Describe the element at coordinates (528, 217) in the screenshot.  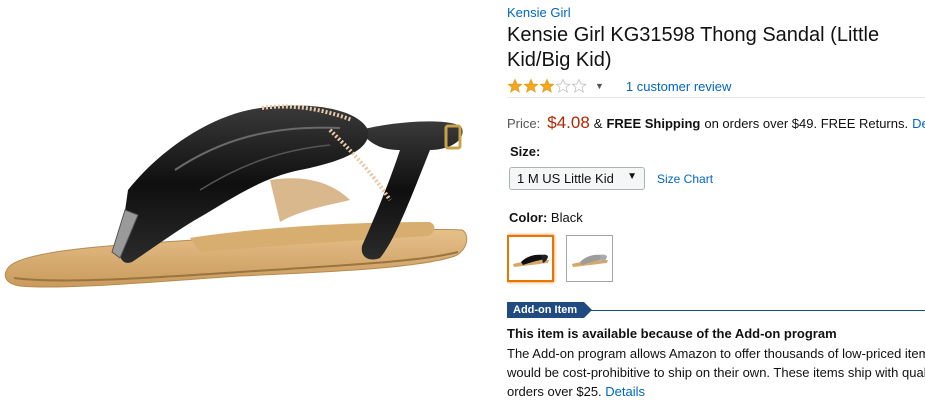
I see `color-label: Color:` at that location.